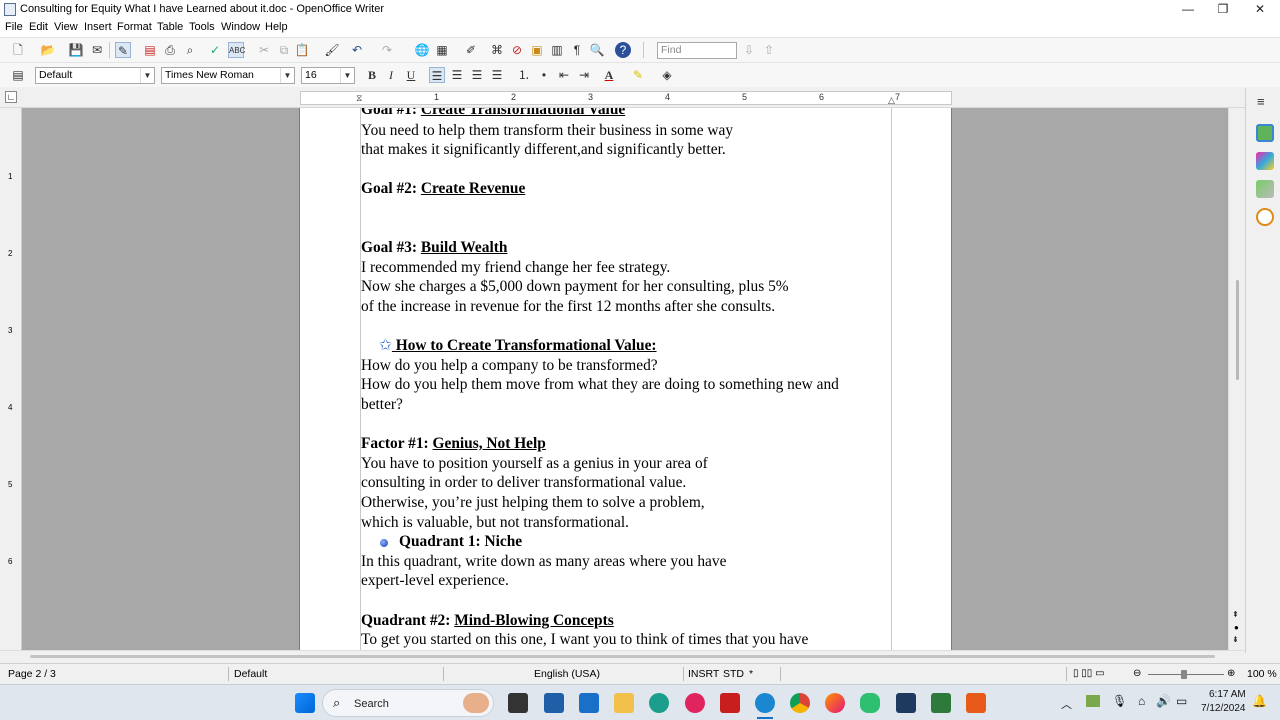  What do you see at coordinates (567, 674) in the screenshot?
I see `language-indicator: English (USA)` at bounding box center [567, 674].